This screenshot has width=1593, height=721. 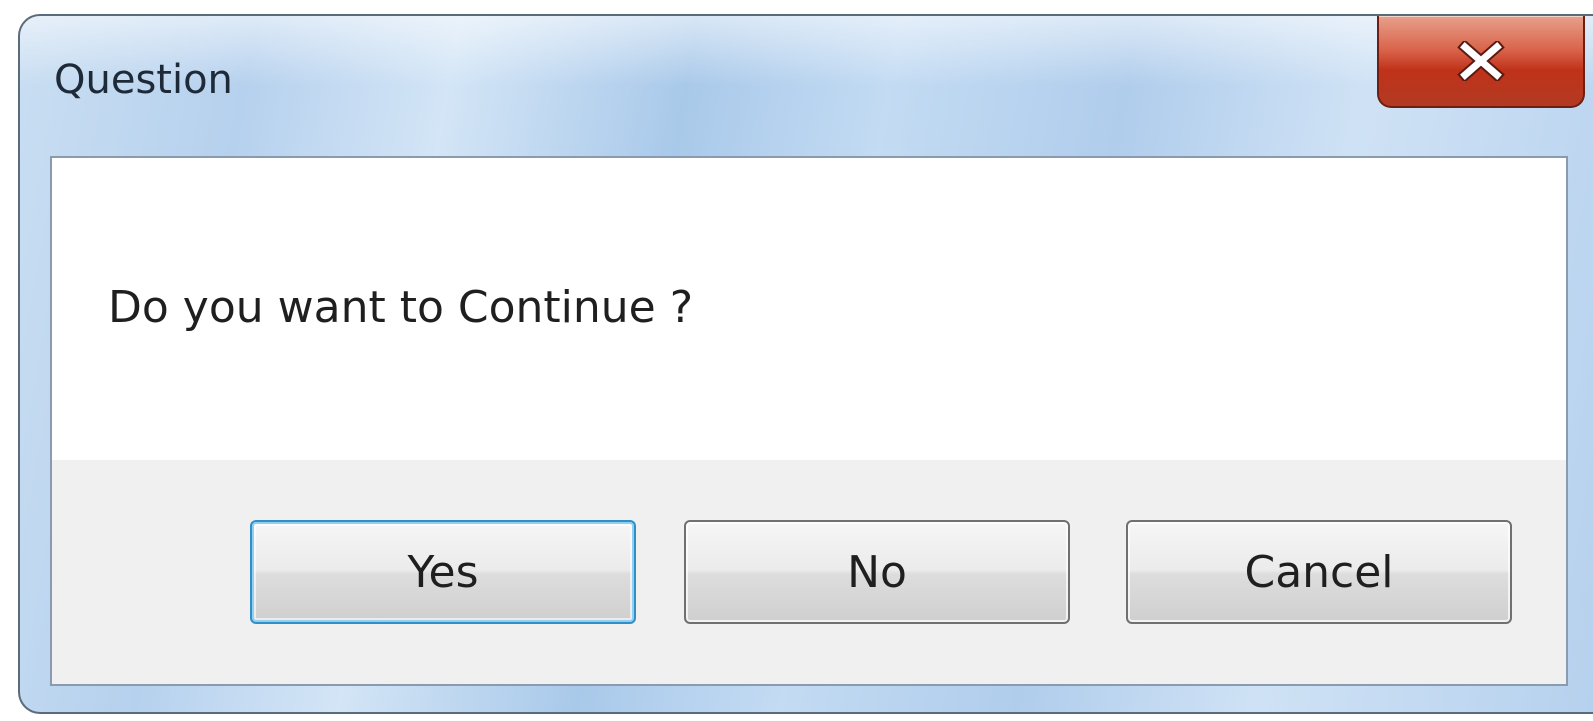 What do you see at coordinates (877, 572) in the screenshot?
I see `no-button: No` at bounding box center [877, 572].